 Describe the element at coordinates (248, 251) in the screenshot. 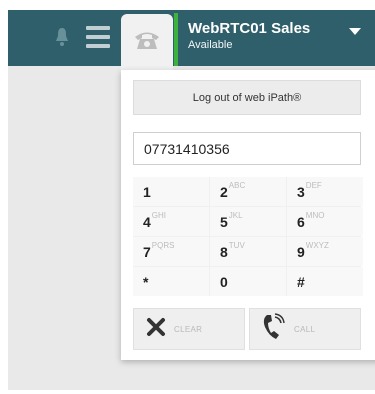

I see `key-8: 8 TUV` at that location.